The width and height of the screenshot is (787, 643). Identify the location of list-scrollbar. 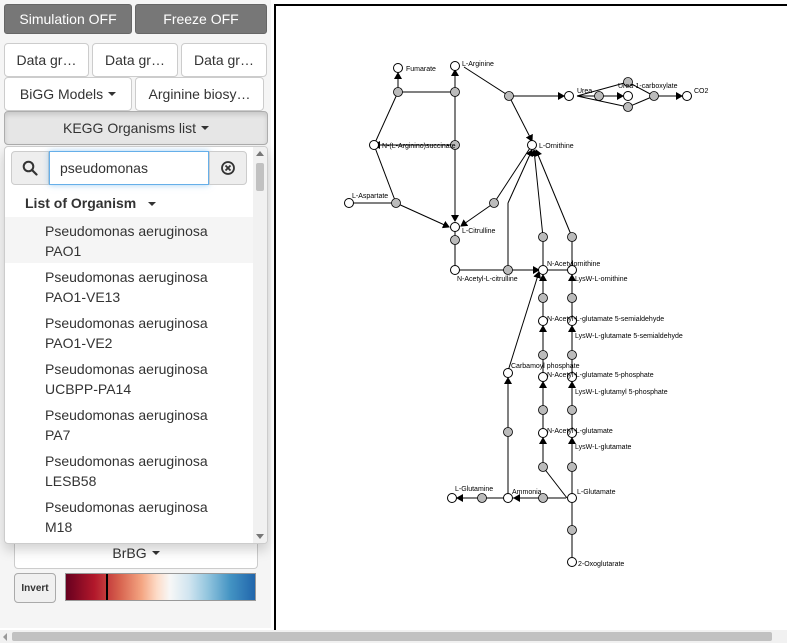
(260, 345).